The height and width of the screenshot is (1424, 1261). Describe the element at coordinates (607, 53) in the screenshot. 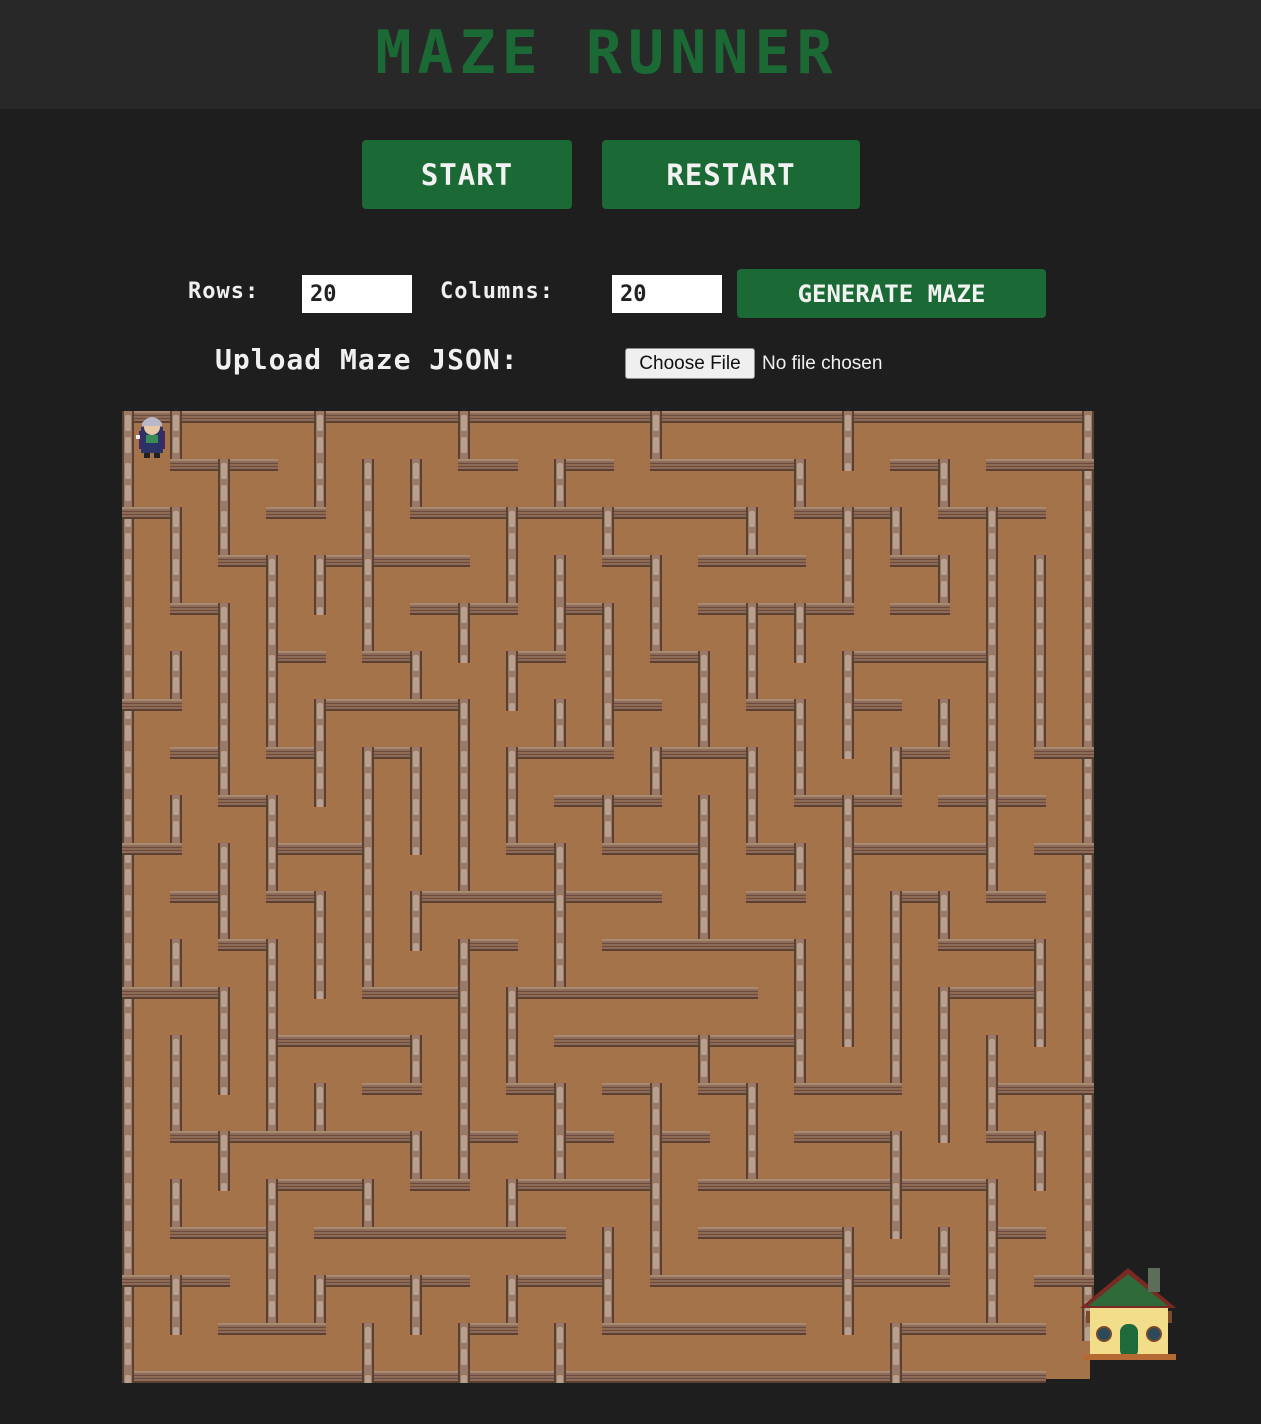

I see `page-title: MAZE RUNNER` at that location.